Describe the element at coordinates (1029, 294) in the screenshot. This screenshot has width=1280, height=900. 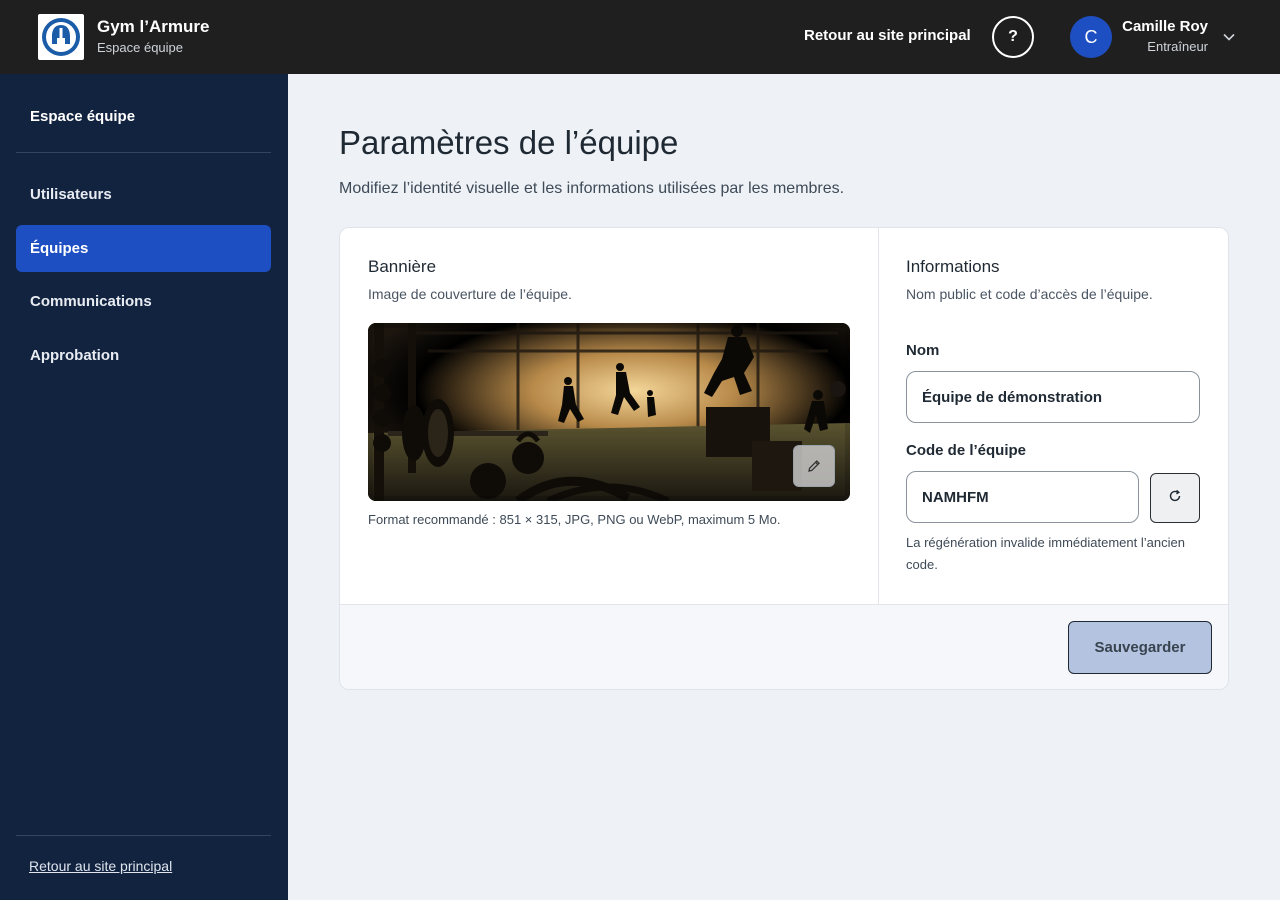
I see `info-section-description: Nom public et code d’accès de l’équipe.` at that location.